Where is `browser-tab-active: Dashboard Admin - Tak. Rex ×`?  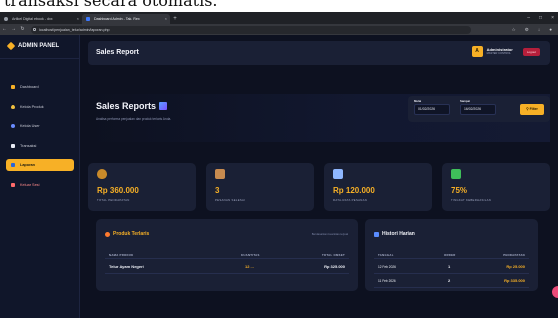
browser-tab-active: Dashboard Admin - Tak. Rex × is located at coordinates (126, 19).